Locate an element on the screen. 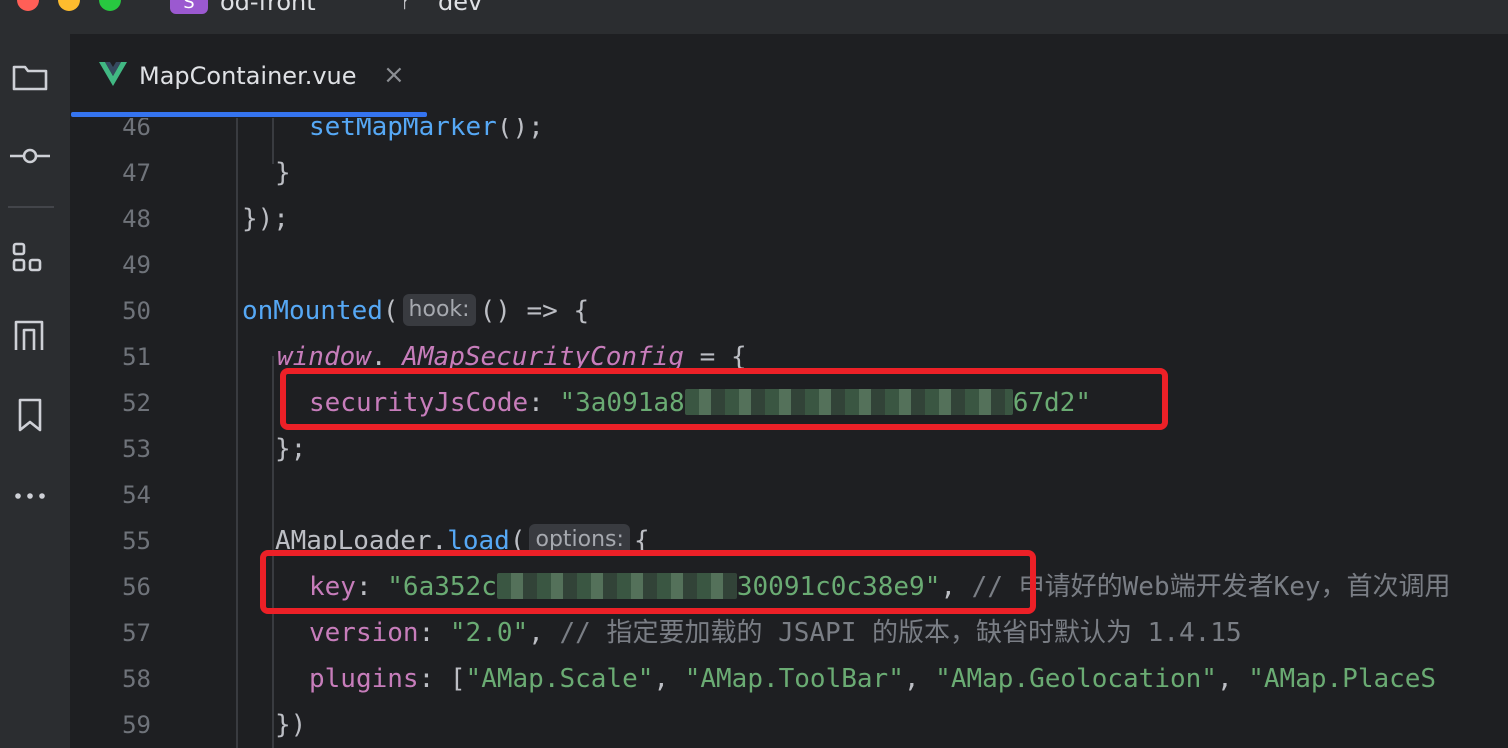 This screenshot has height=748, width=1508. string: "AMap.Geolocation" is located at coordinates (1076, 679).